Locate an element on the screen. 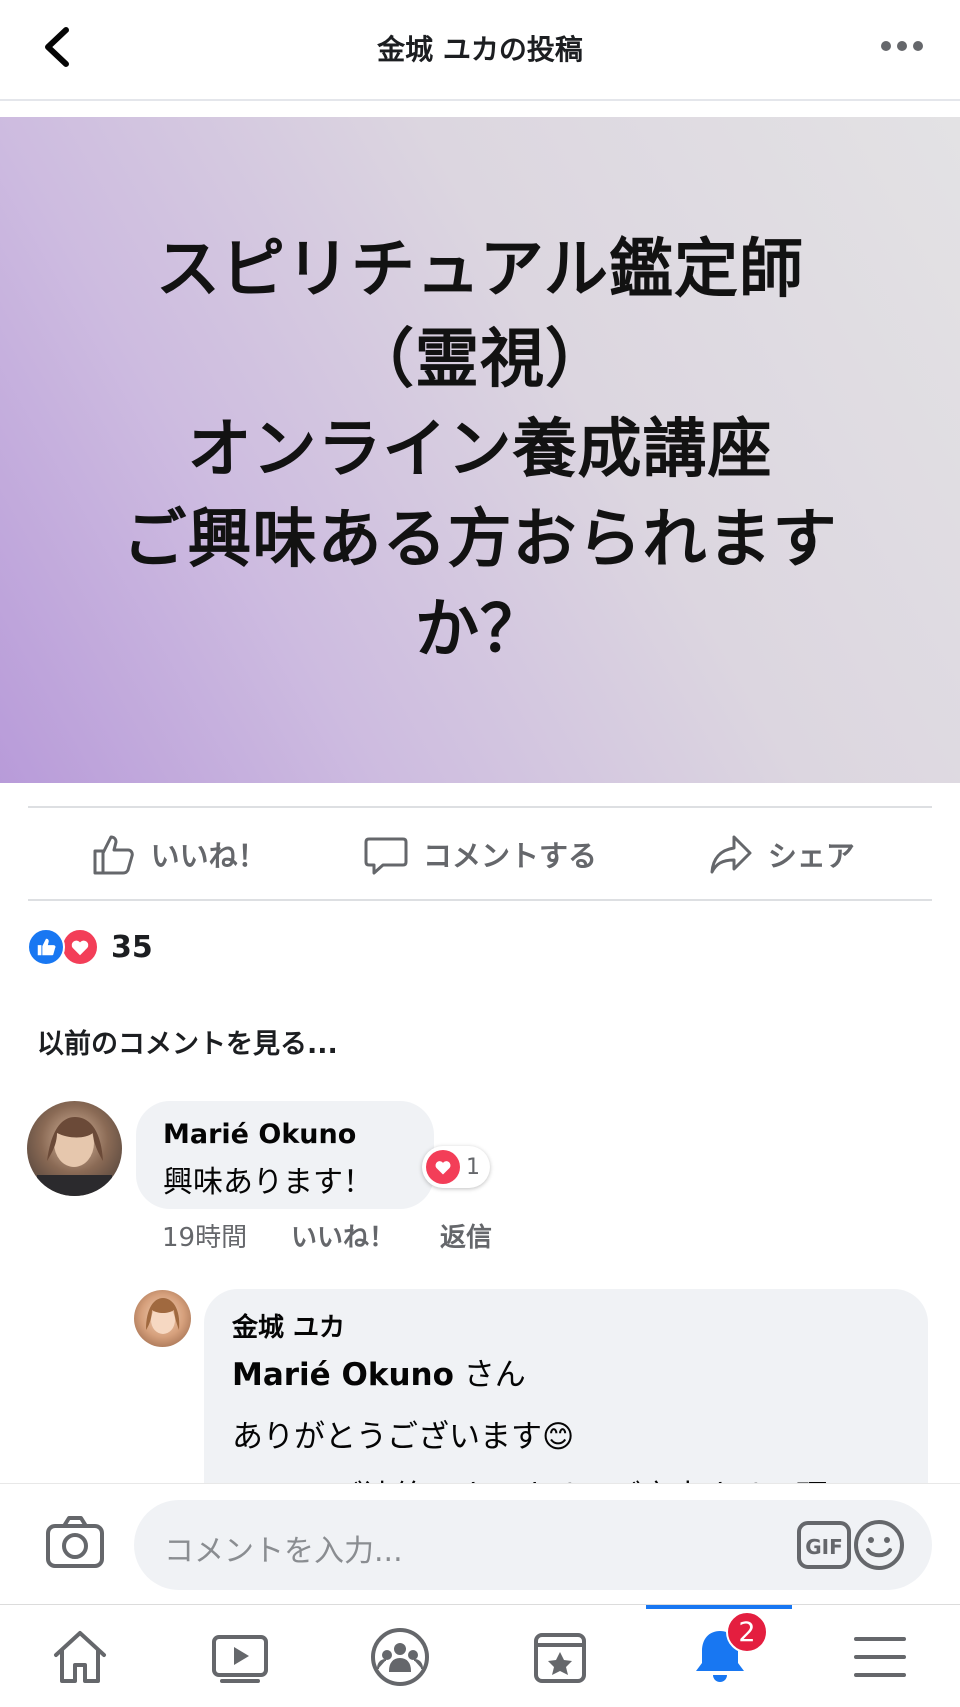 Image resolution: width=960 pixels, height=1707 pixels. reply-text-line1: ありがとうございます😊 is located at coordinates (403, 1437).